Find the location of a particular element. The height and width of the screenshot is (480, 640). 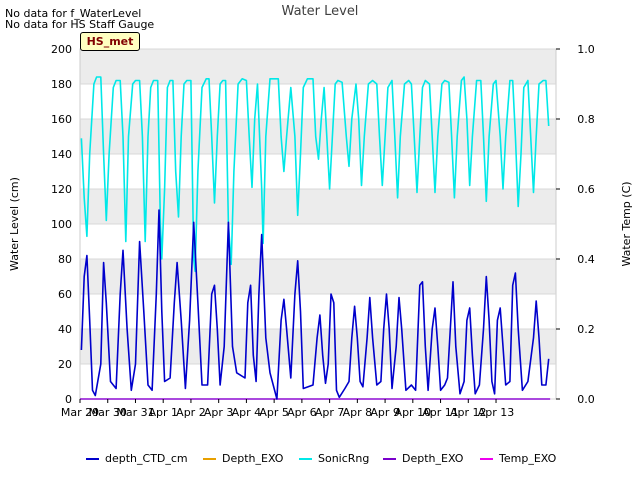

x-tick-label: Apr 4 is located at coordinates (247, 412).